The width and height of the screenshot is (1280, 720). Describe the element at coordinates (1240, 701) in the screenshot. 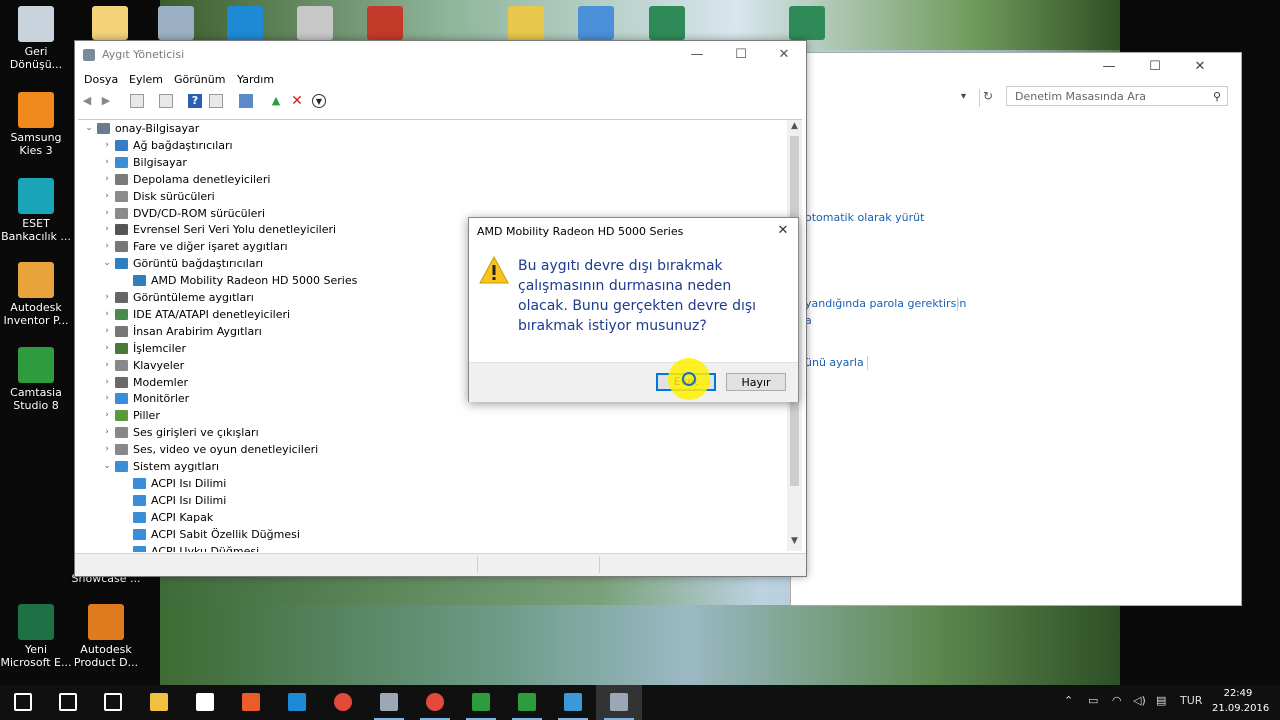

I see `clock: 22:49 21.09.2016` at that location.